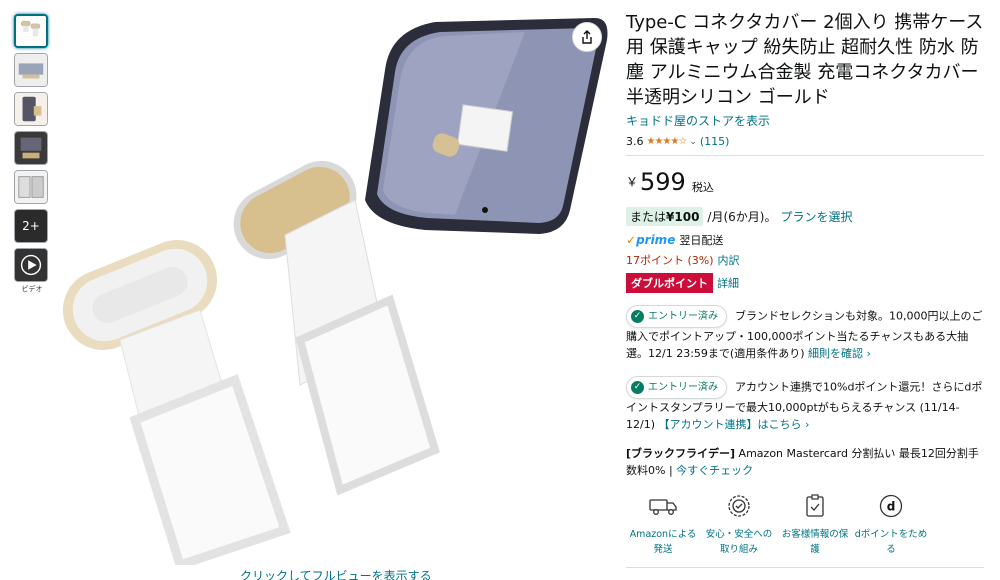  I want to click on feature-label: お客様情報の保護, so click(815, 542).